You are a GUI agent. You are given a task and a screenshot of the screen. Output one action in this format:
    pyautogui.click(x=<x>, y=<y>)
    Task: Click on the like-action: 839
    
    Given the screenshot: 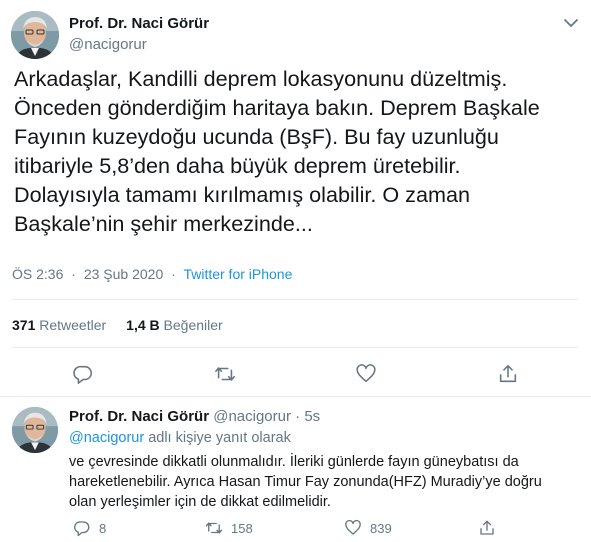 What is the action you would take?
    pyautogui.click(x=368, y=528)
    